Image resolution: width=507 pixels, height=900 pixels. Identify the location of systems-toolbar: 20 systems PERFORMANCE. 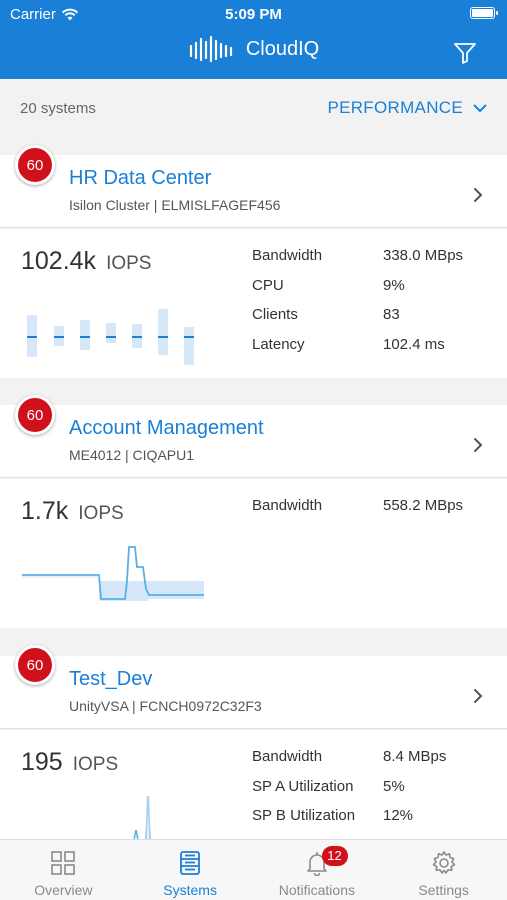
(253, 110).